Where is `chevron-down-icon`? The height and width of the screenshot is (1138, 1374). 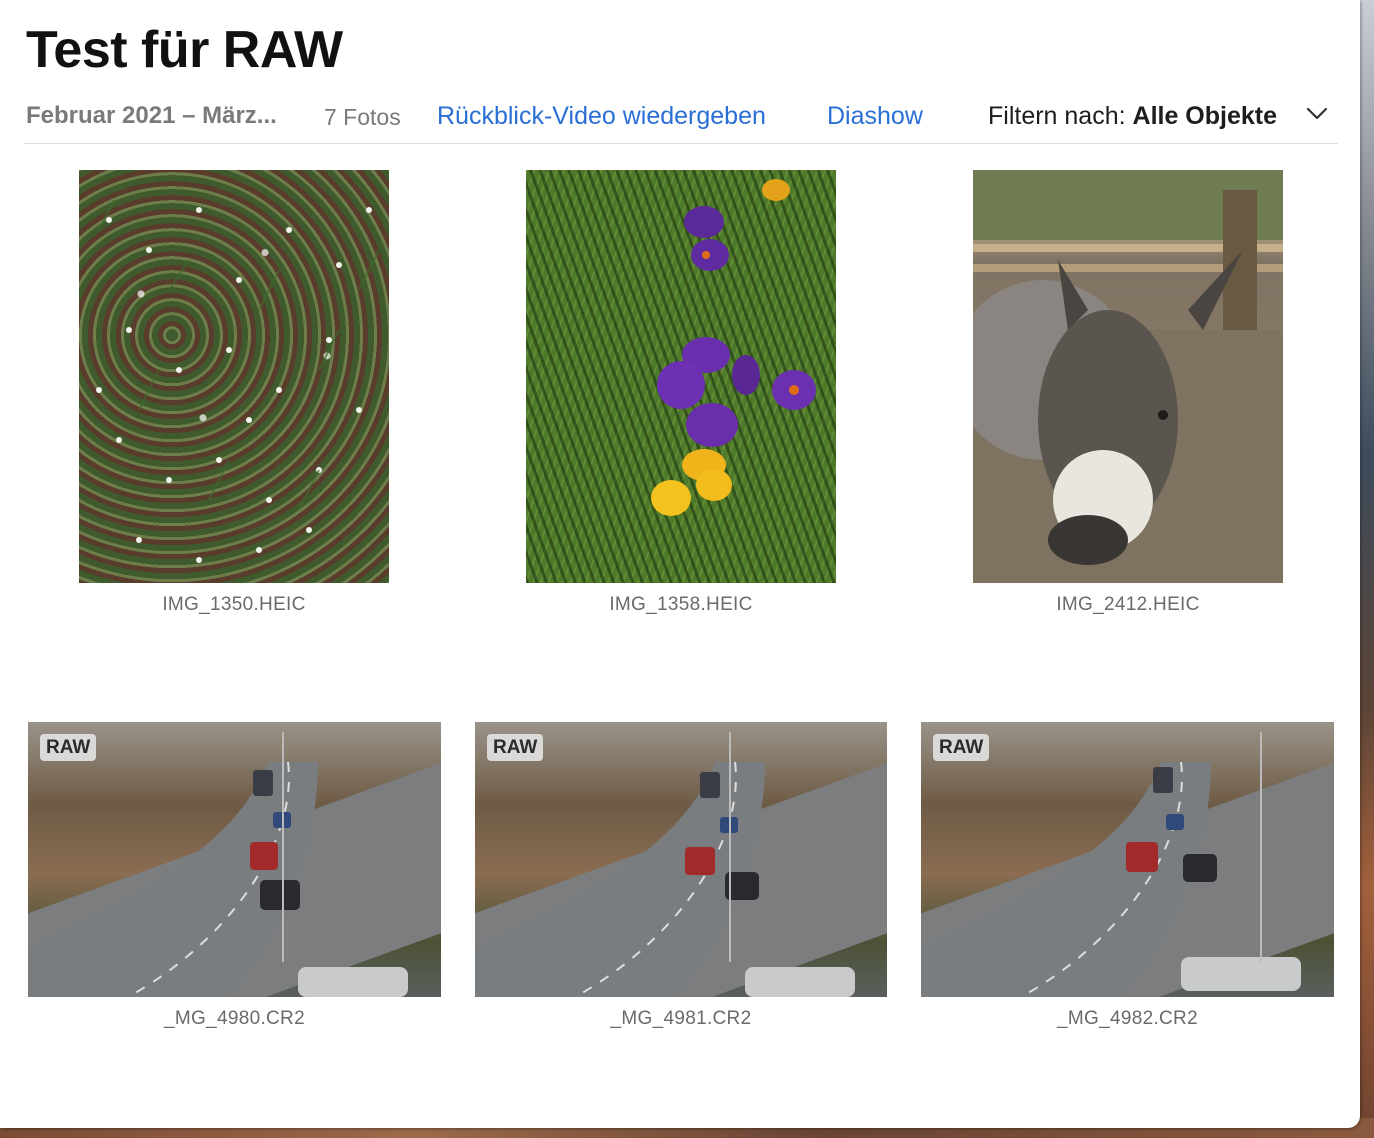 chevron-down-icon is located at coordinates (1317, 114).